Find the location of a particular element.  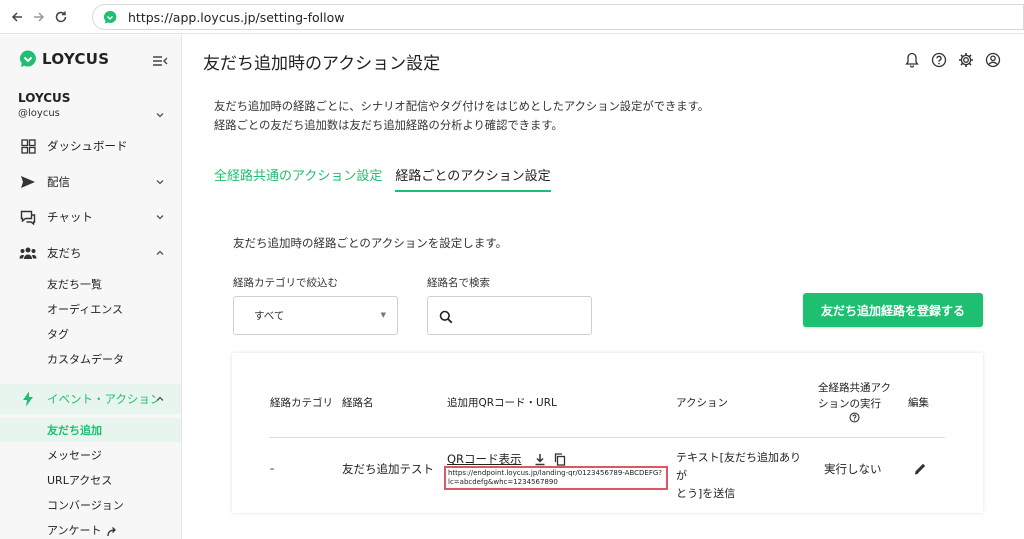

forward-icon is located at coordinates (39, 17).